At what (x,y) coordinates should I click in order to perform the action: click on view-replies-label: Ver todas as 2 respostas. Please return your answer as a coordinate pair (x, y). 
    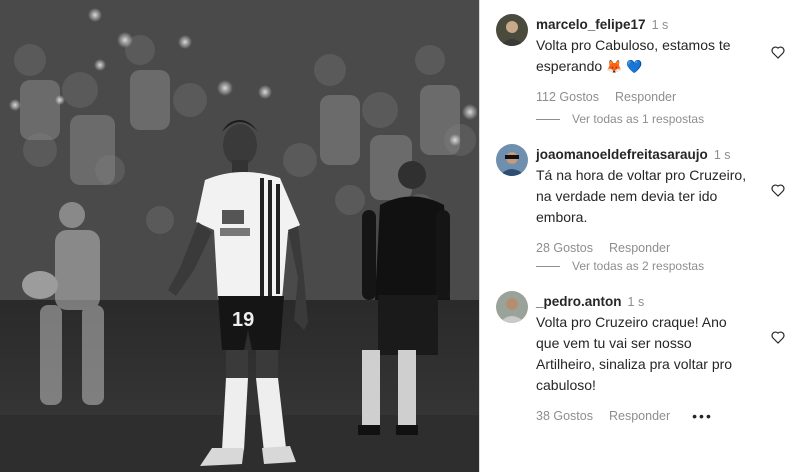
    Looking at the image, I should click on (638, 266).